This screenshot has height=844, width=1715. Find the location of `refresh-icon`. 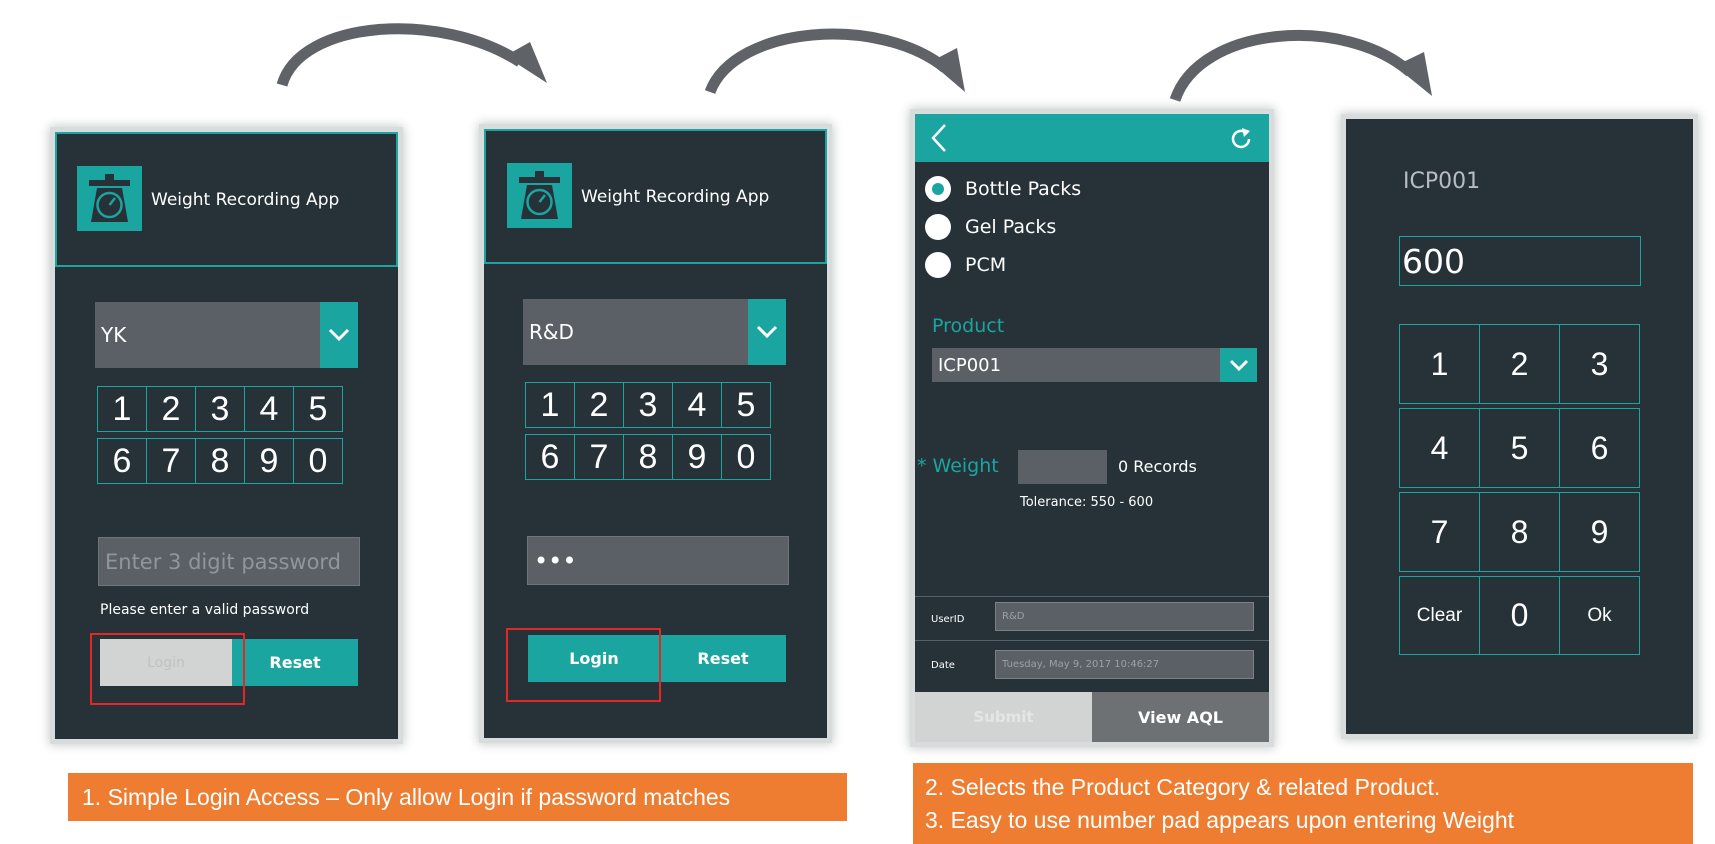

refresh-icon is located at coordinates (1241, 139).